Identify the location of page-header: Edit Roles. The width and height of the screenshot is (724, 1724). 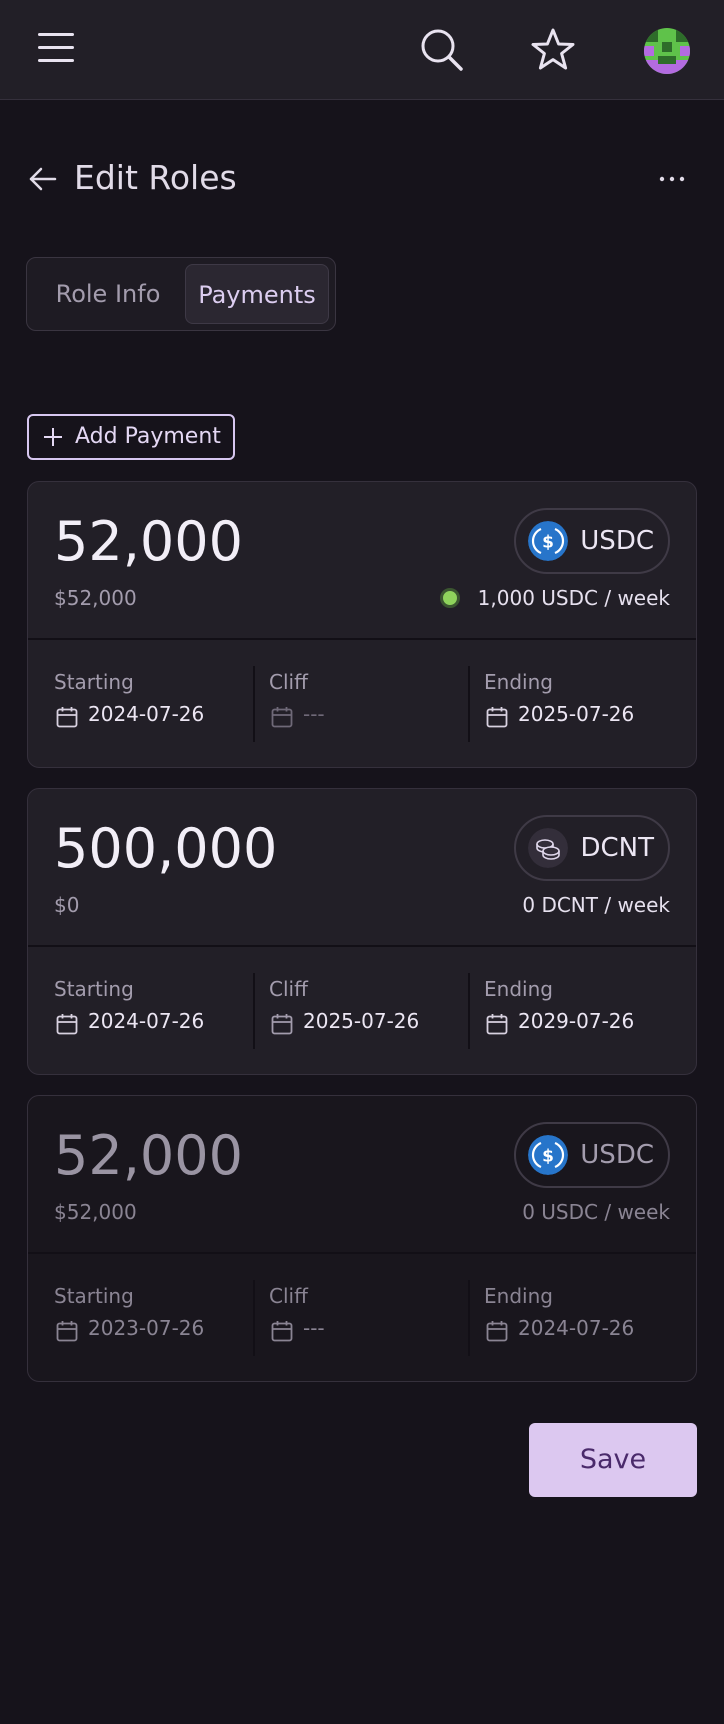
(362, 180).